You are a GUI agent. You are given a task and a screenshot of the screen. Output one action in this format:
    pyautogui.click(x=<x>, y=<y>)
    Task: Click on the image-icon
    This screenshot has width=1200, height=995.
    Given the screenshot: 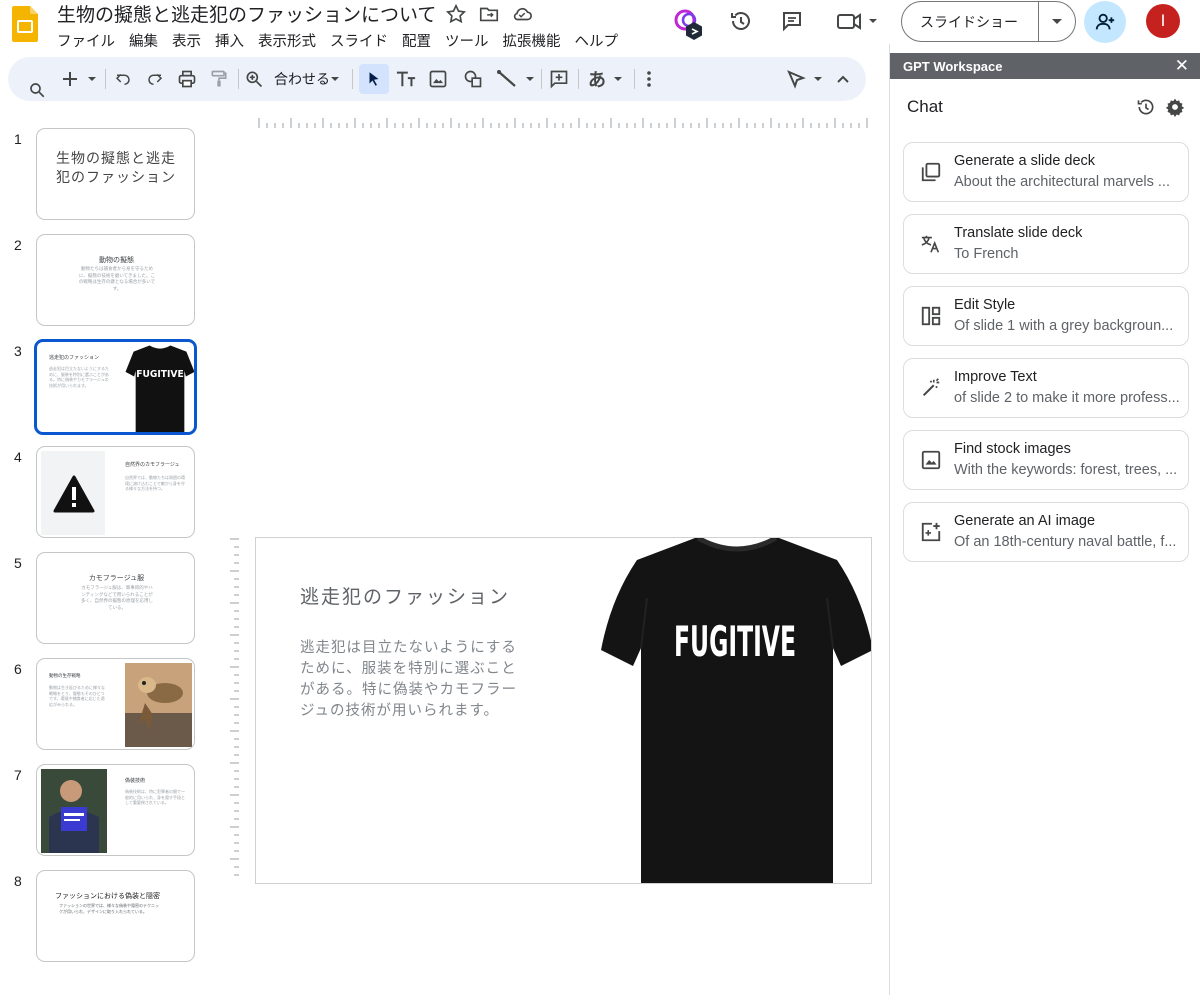 What is the action you would take?
    pyautogui.click(x=438, y=79)
    